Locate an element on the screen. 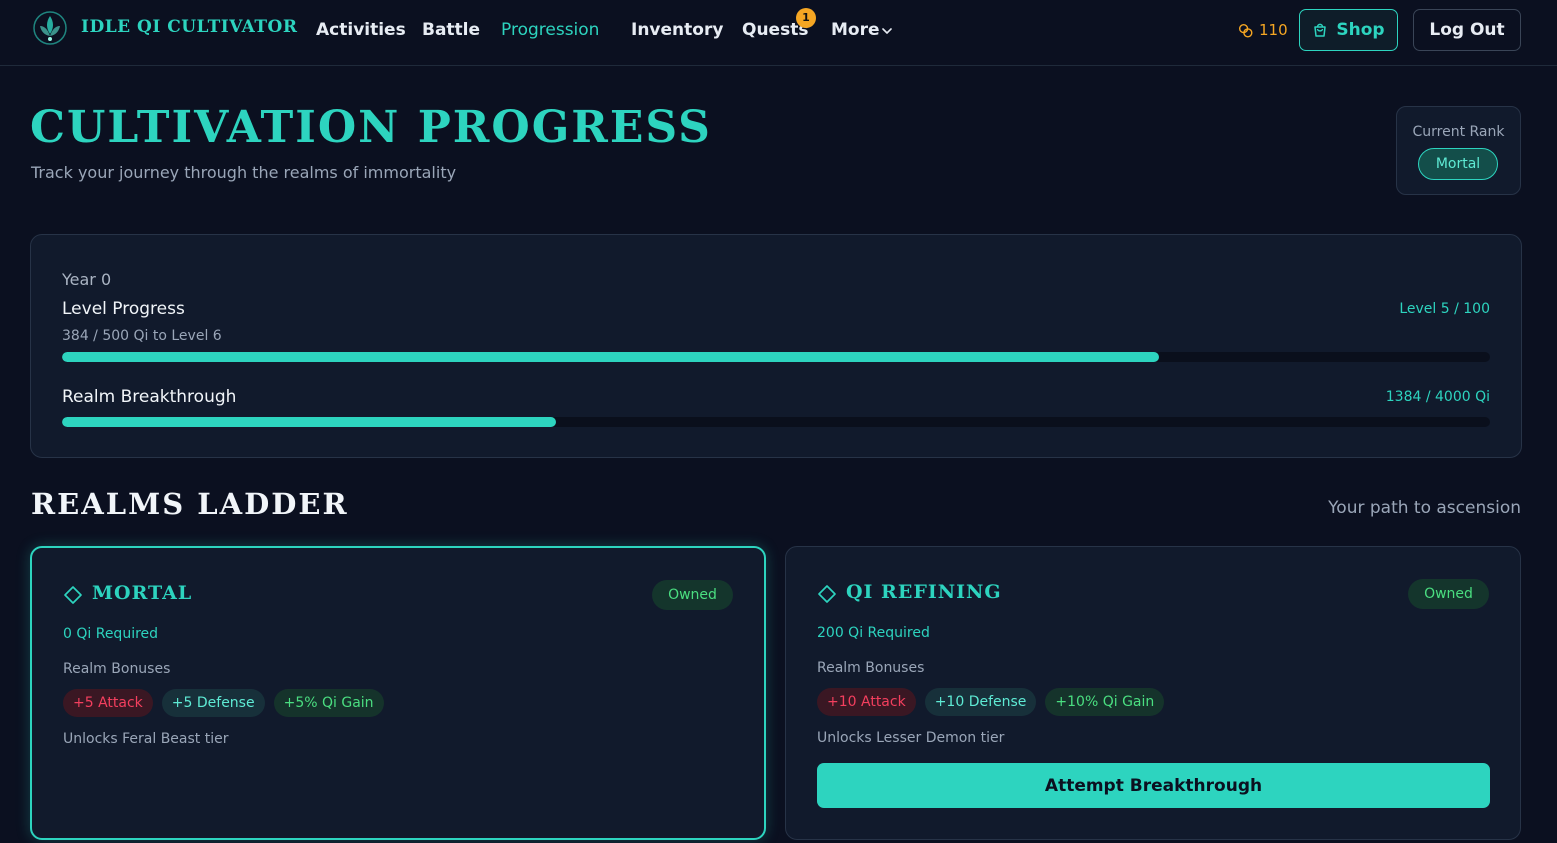 The image size is (1557, 843). attempt-breakthrough-button: Attempt Breakthrough is located at coordinates (1153, 785).